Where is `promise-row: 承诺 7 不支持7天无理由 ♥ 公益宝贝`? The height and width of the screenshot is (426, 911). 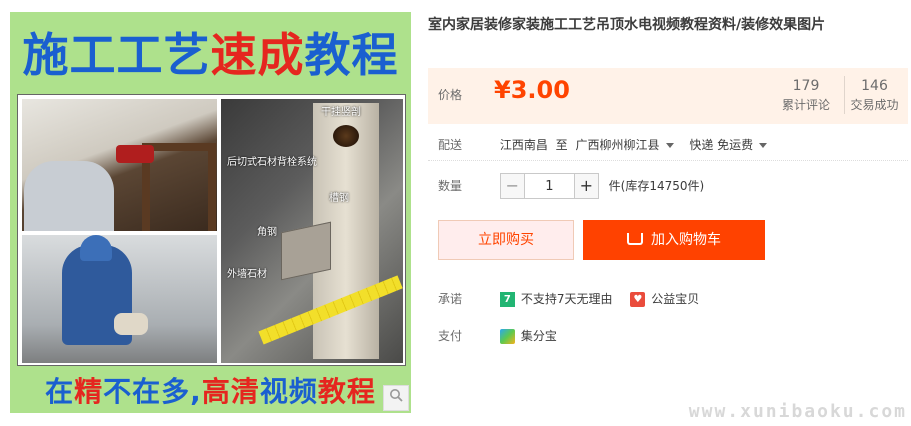
promise-row: 承诺 7 不支持7天无理由 ♥ 公益宝贝 is located at coordinates (568, 298).